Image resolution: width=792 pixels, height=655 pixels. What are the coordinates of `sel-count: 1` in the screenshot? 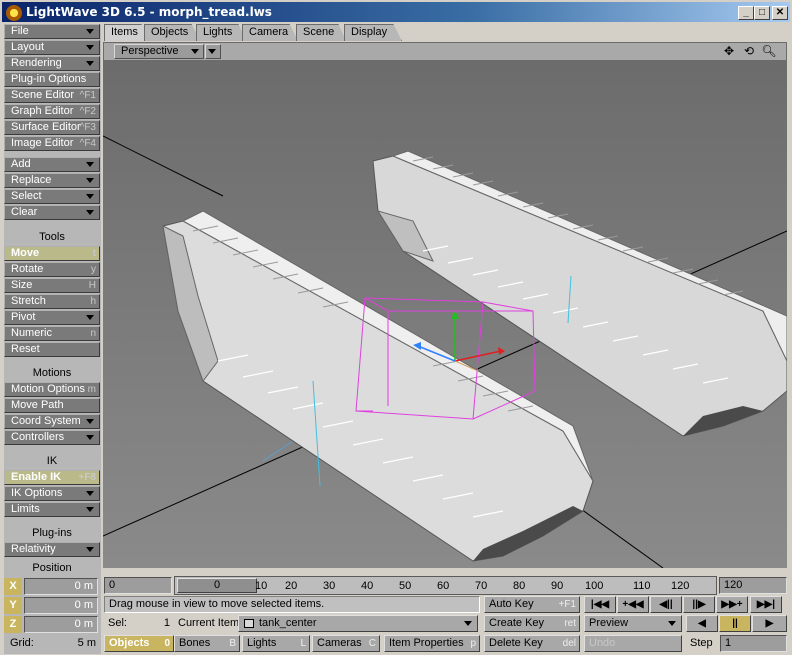 It's located at (166, 623).